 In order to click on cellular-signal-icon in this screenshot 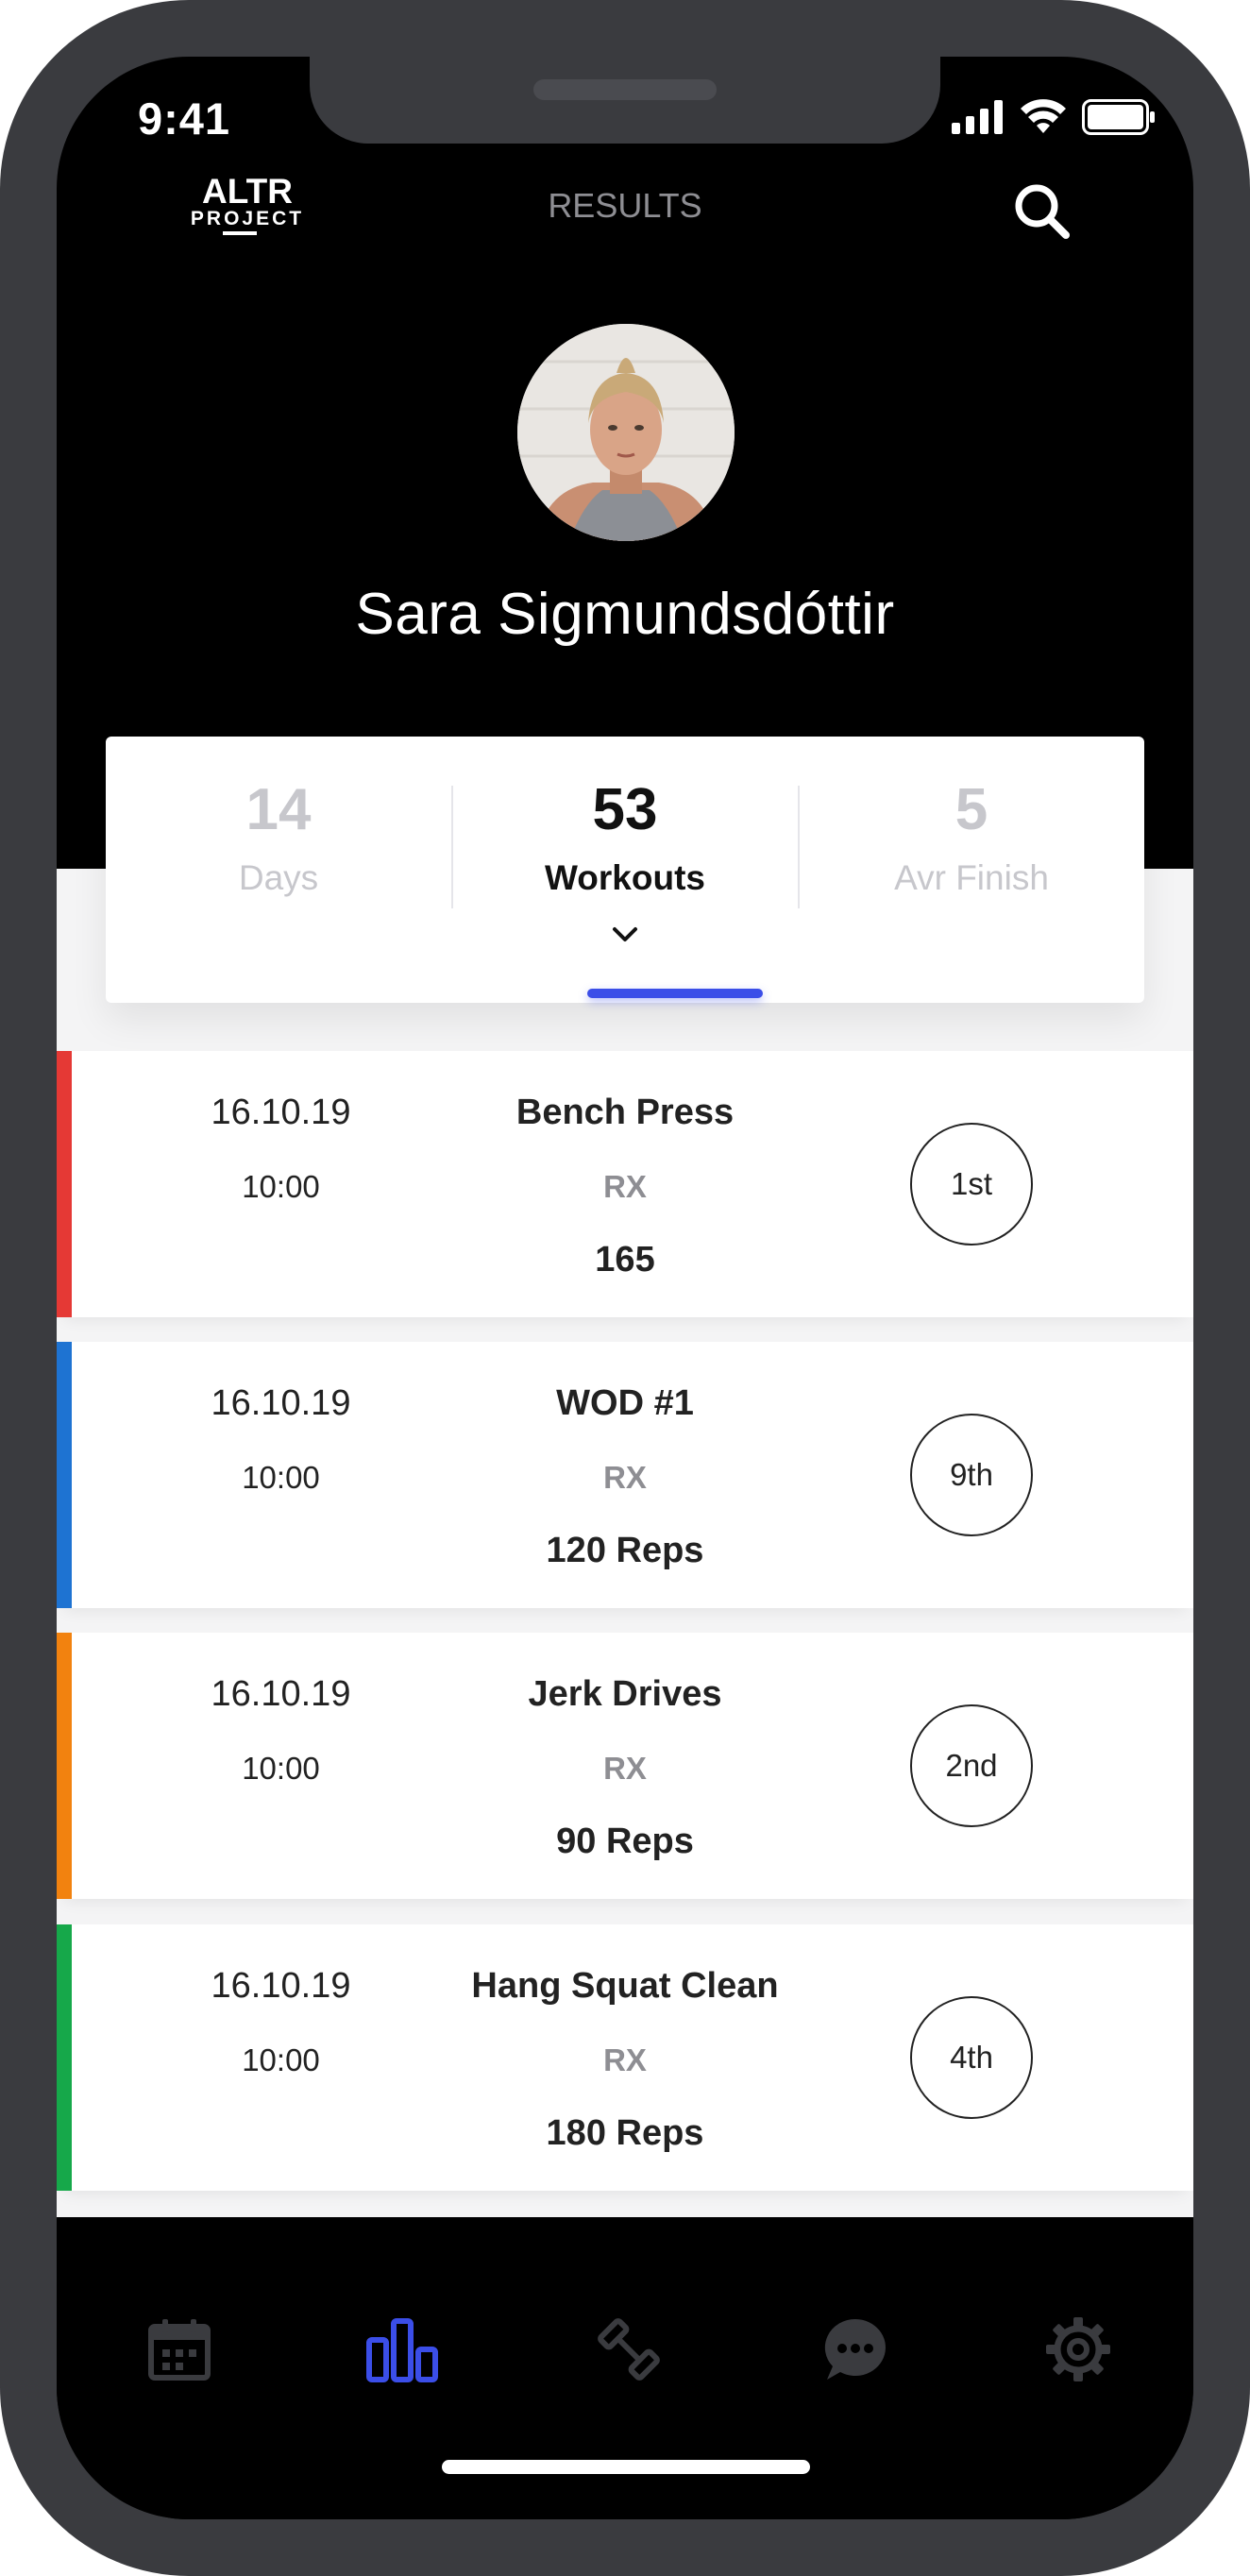, I will do `click(977, 117)`.